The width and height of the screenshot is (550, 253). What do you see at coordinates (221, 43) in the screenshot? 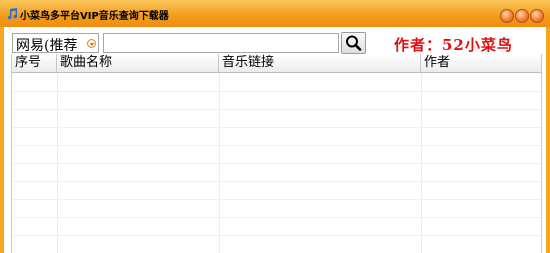
I see `search-input` at bounding box center [221, 43].